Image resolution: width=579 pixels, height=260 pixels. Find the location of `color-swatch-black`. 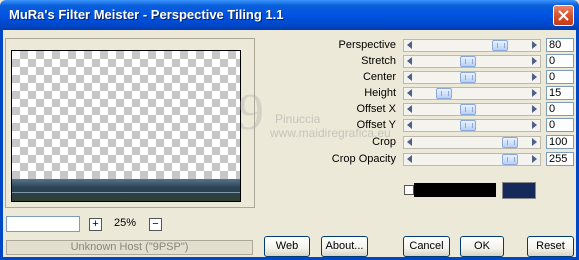

color-swatch-black is located at coordinates (455, 190).